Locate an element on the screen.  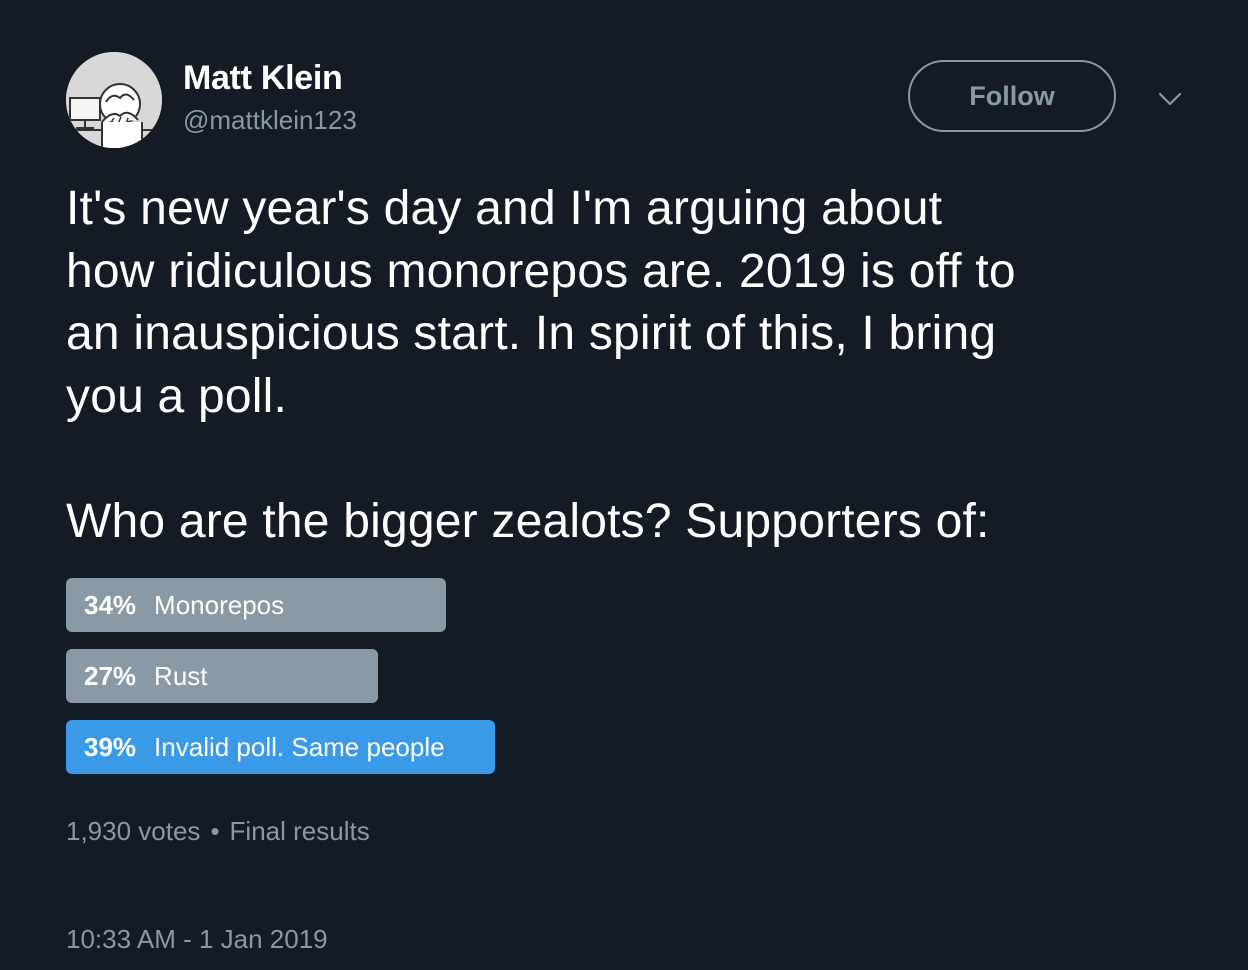
chevron-down-icon is located at coordinates (1170, 99).